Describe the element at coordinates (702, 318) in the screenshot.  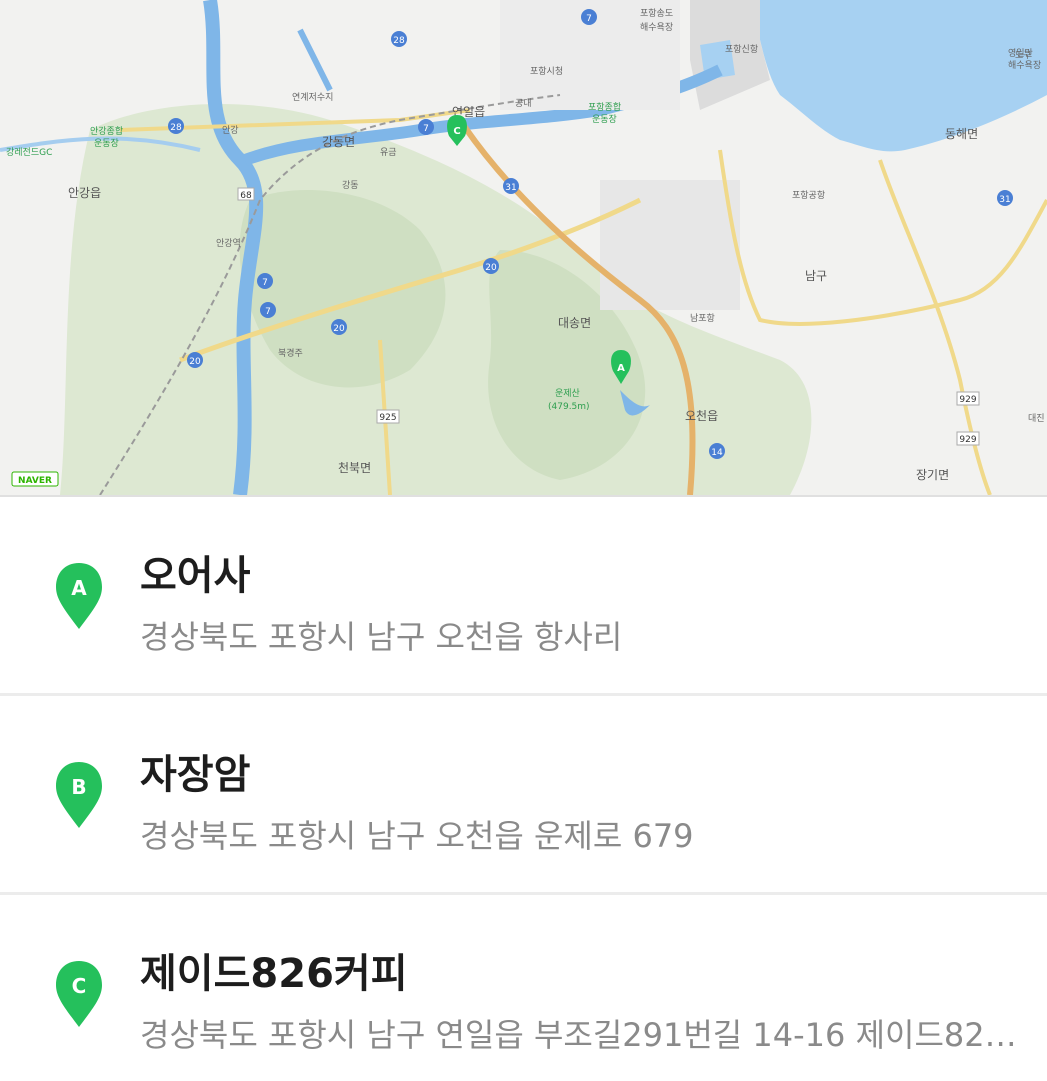
I see `place-label: 남포항` at that location.